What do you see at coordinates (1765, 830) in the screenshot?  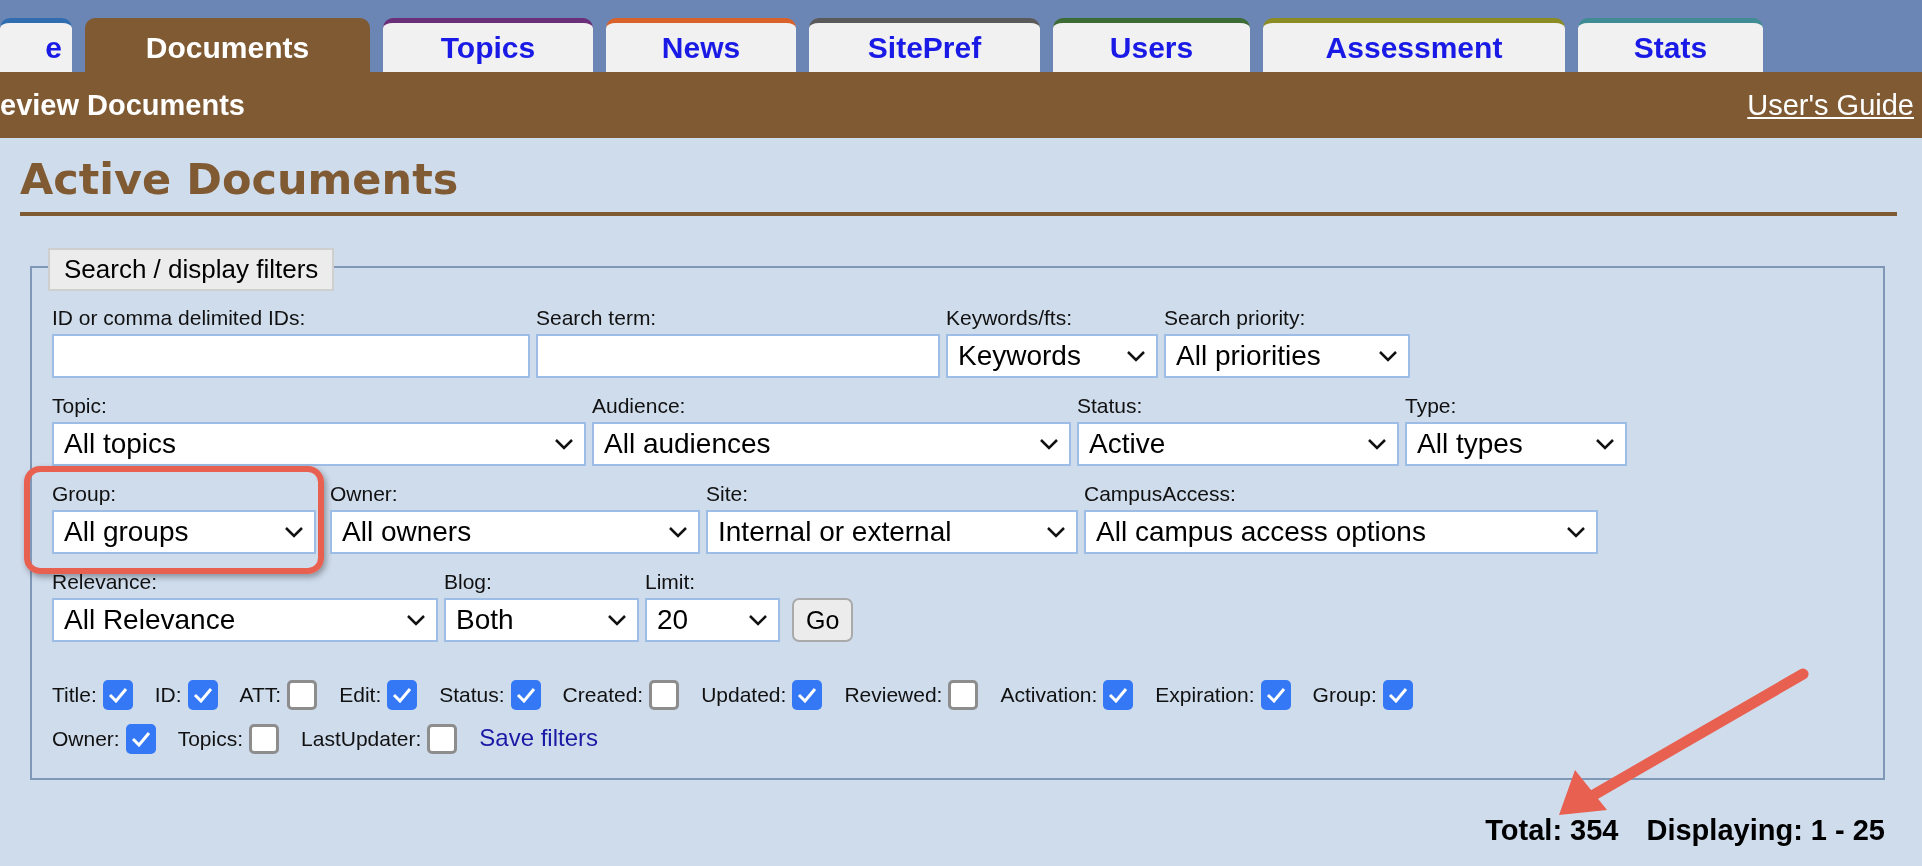 I see `displaying-range: Displaying: 1 - 25` at bounding box center [1765, 830].